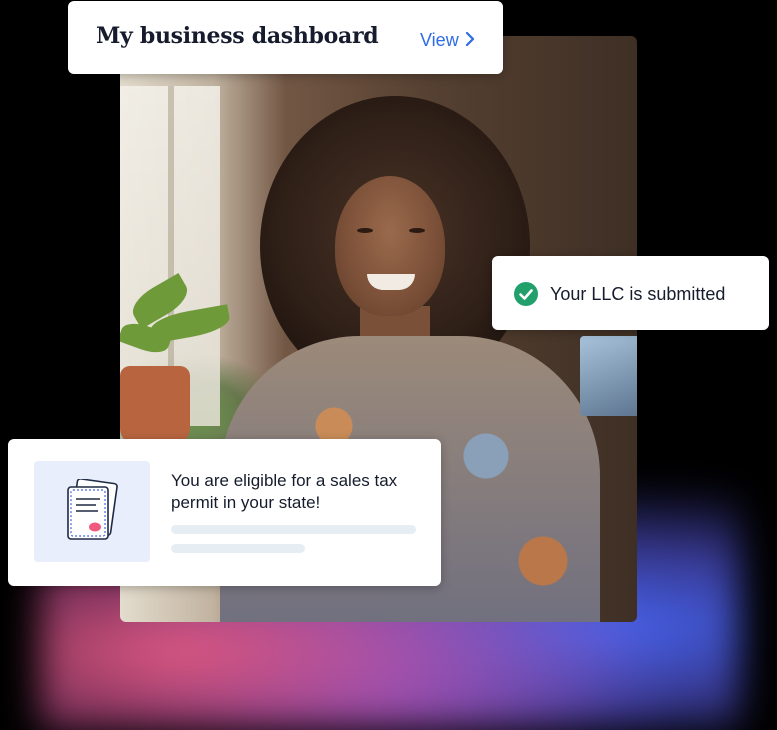 Image resolution: width=777 pixels, height=730 pixels. Describe the element at coordinates (439, 40) in the screenshot. I see `view-link-label: View` at that location.